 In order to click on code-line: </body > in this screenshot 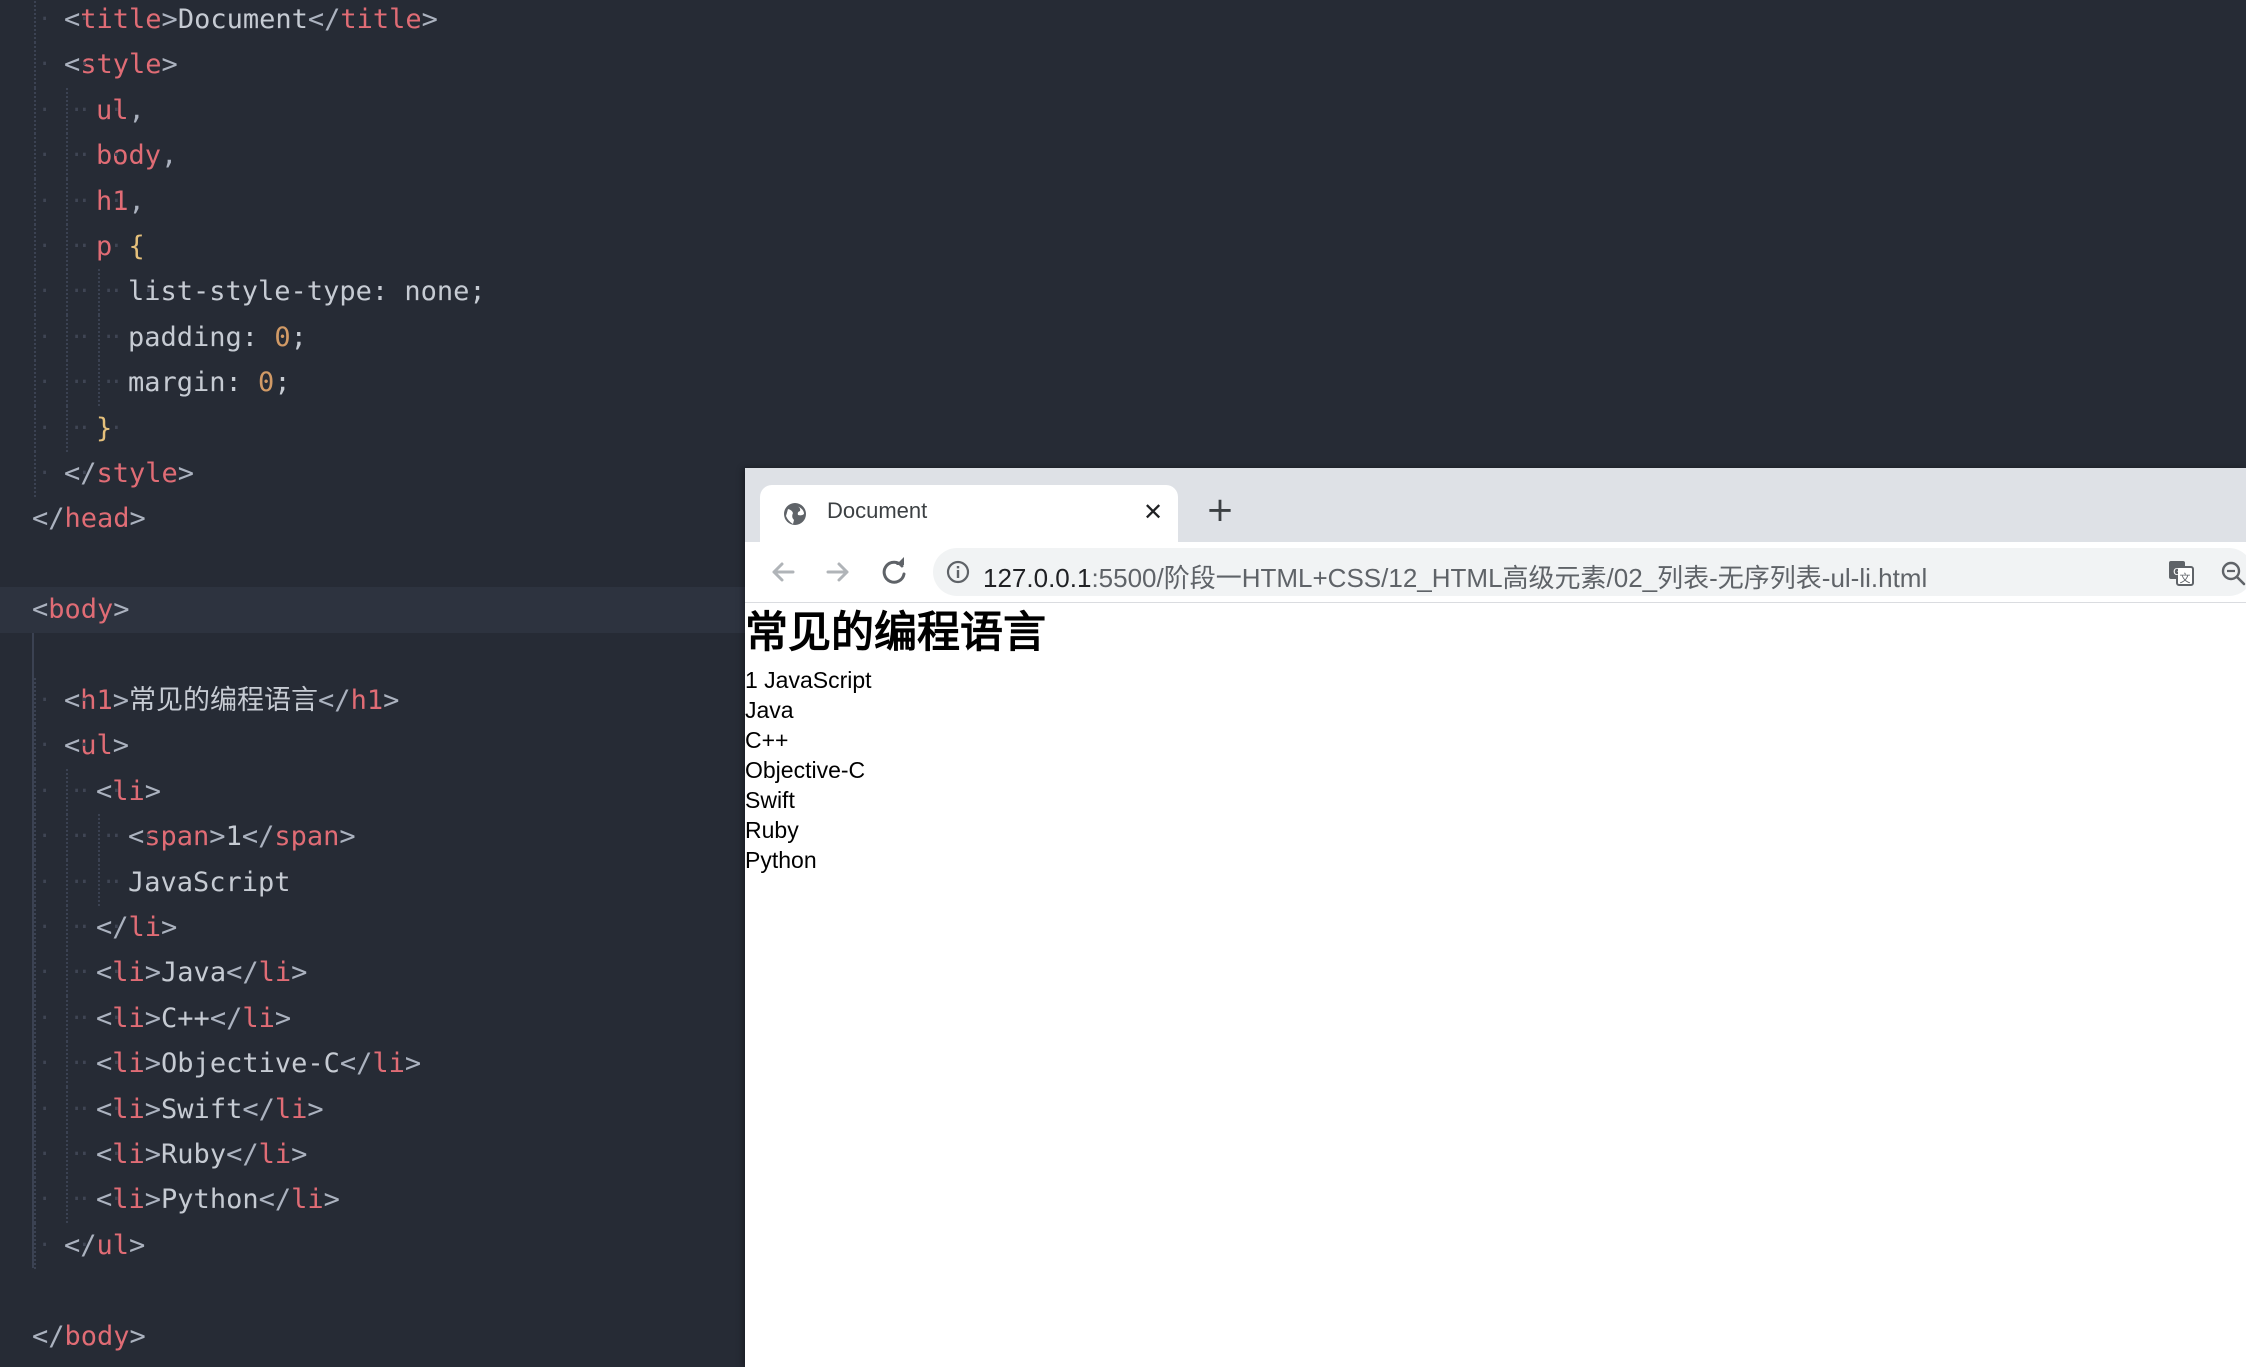, I will do `click(380, 1337)`.